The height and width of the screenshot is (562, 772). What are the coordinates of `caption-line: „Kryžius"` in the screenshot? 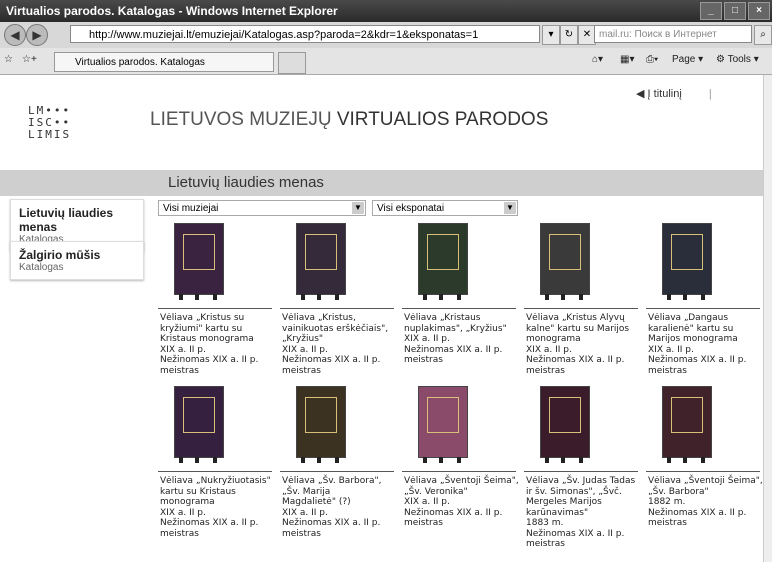 It's located at (303, 339).